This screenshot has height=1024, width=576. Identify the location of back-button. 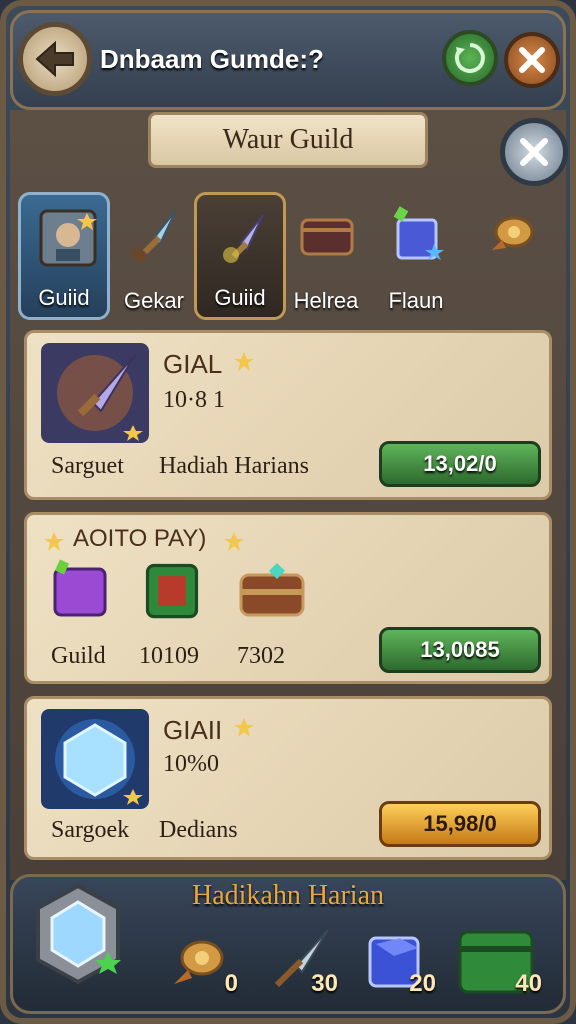
(55, 59).